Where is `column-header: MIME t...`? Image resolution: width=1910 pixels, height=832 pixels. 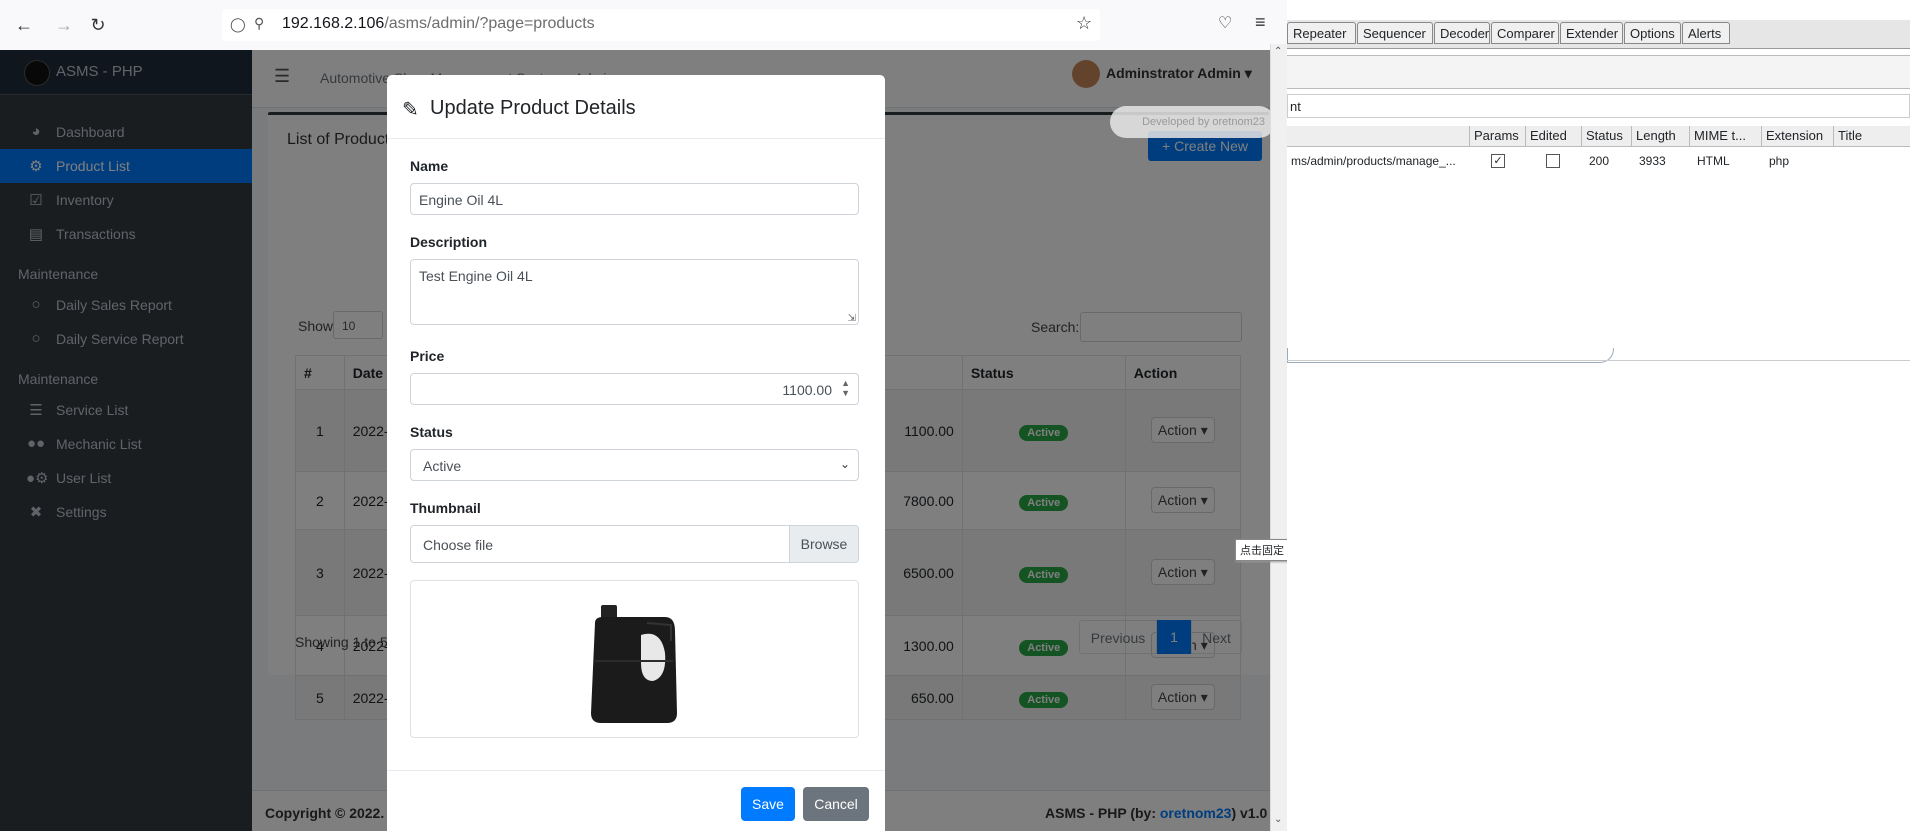 column-header: MIME t... is located at coordinates (1726, 136).